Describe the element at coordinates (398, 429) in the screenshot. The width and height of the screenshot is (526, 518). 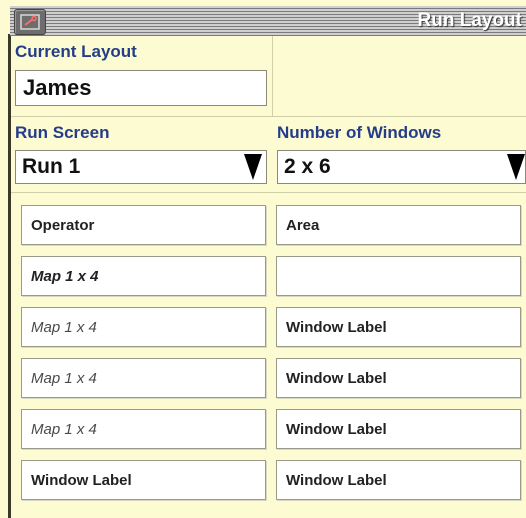
I see `window-slot-right-5: Window Label` at that location.